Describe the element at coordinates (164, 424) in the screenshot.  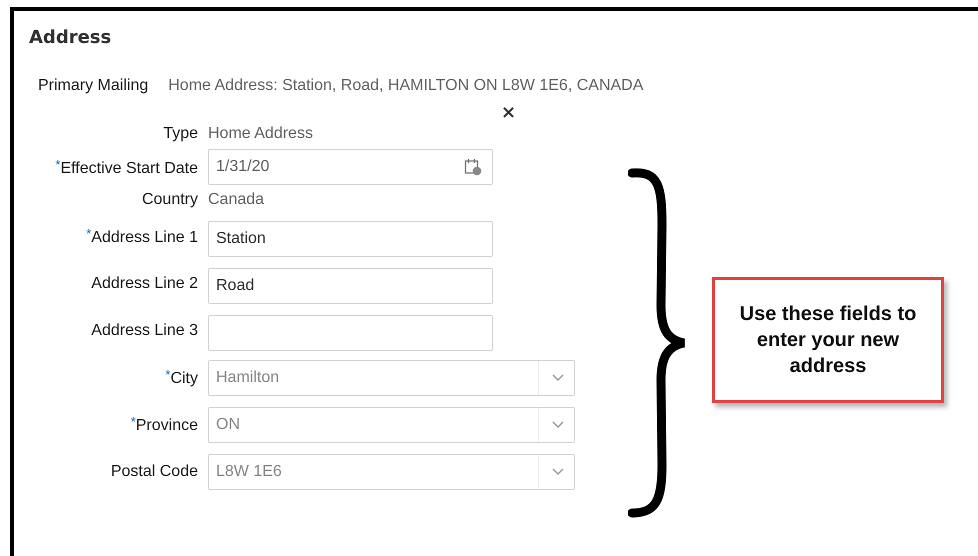
I see `field-label: $^{*}$Province` at that location.